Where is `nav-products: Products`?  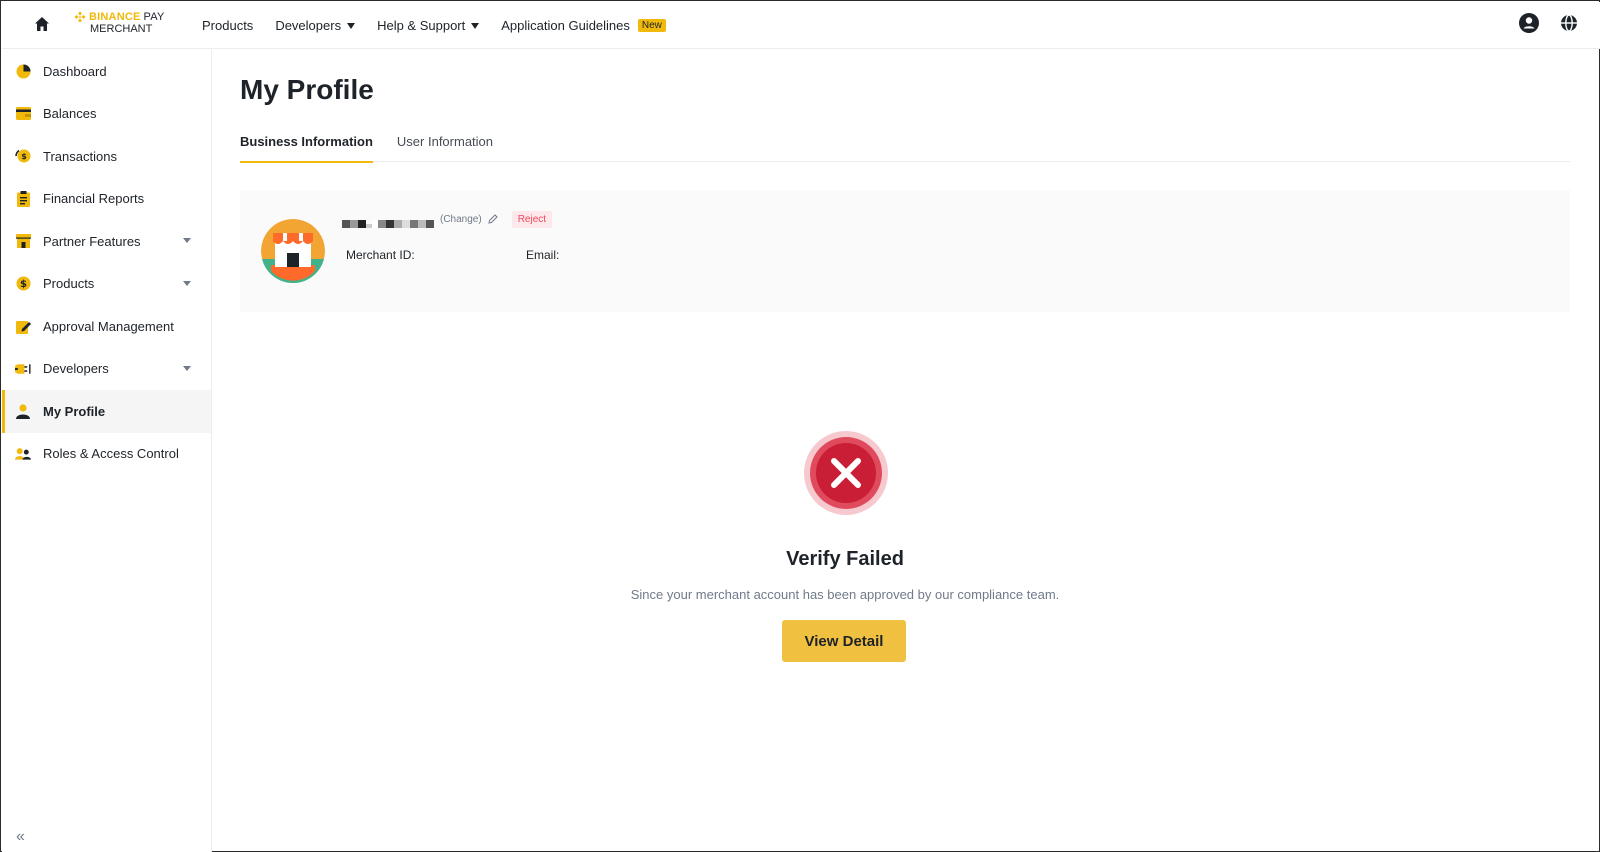
nav-products: Products is located at coordinates (227, 25).